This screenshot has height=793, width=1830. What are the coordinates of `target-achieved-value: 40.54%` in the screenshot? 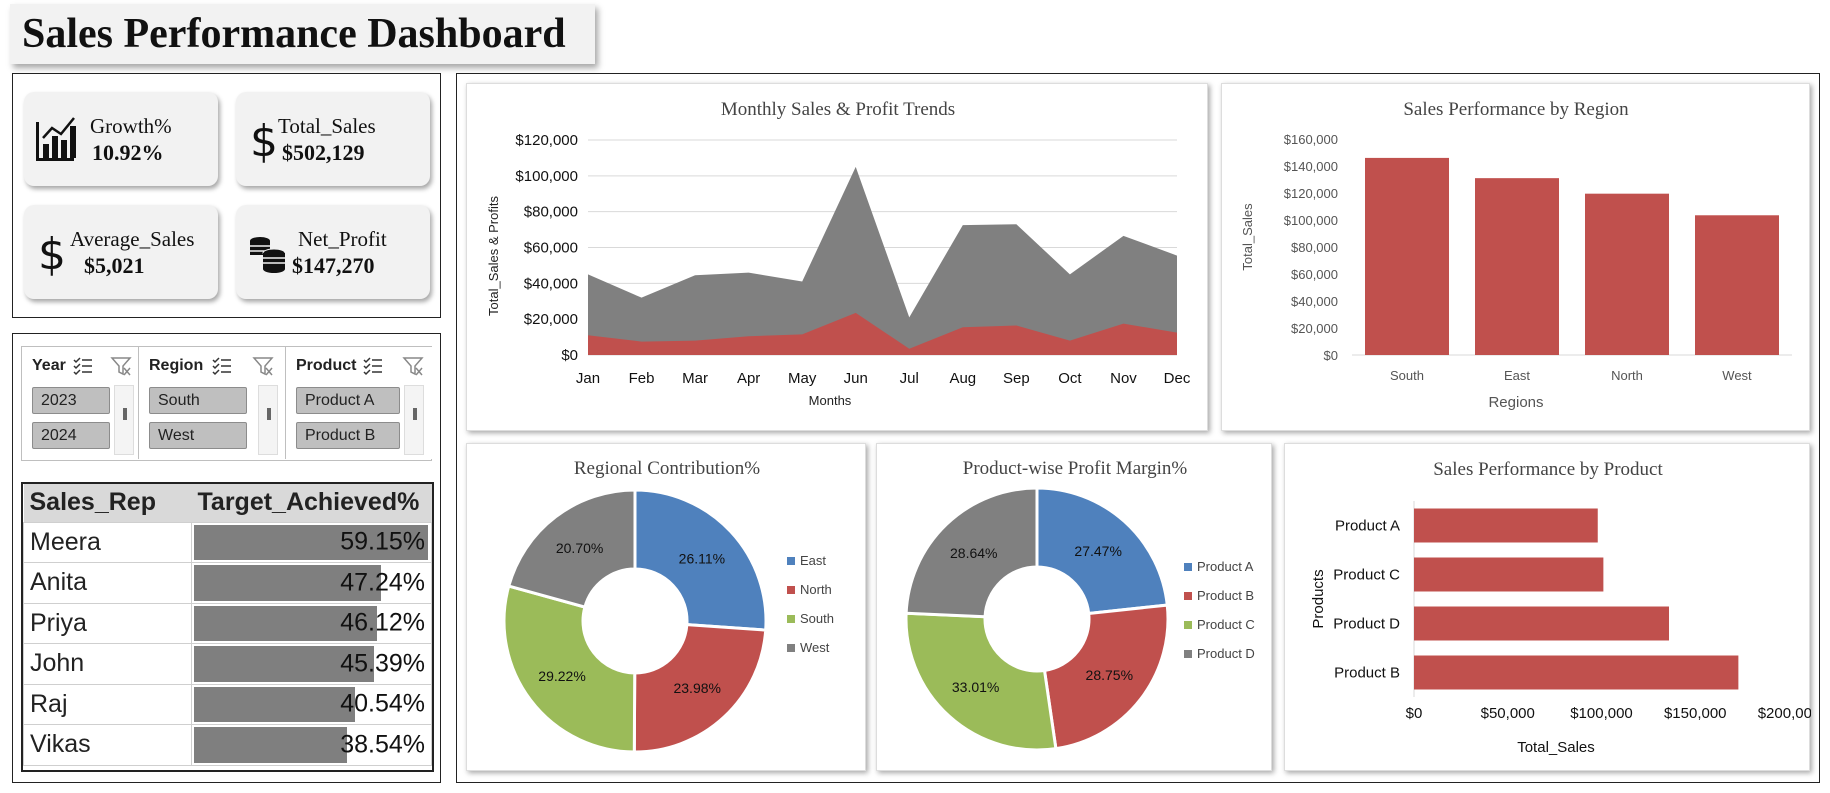 It's located at (382, 703).